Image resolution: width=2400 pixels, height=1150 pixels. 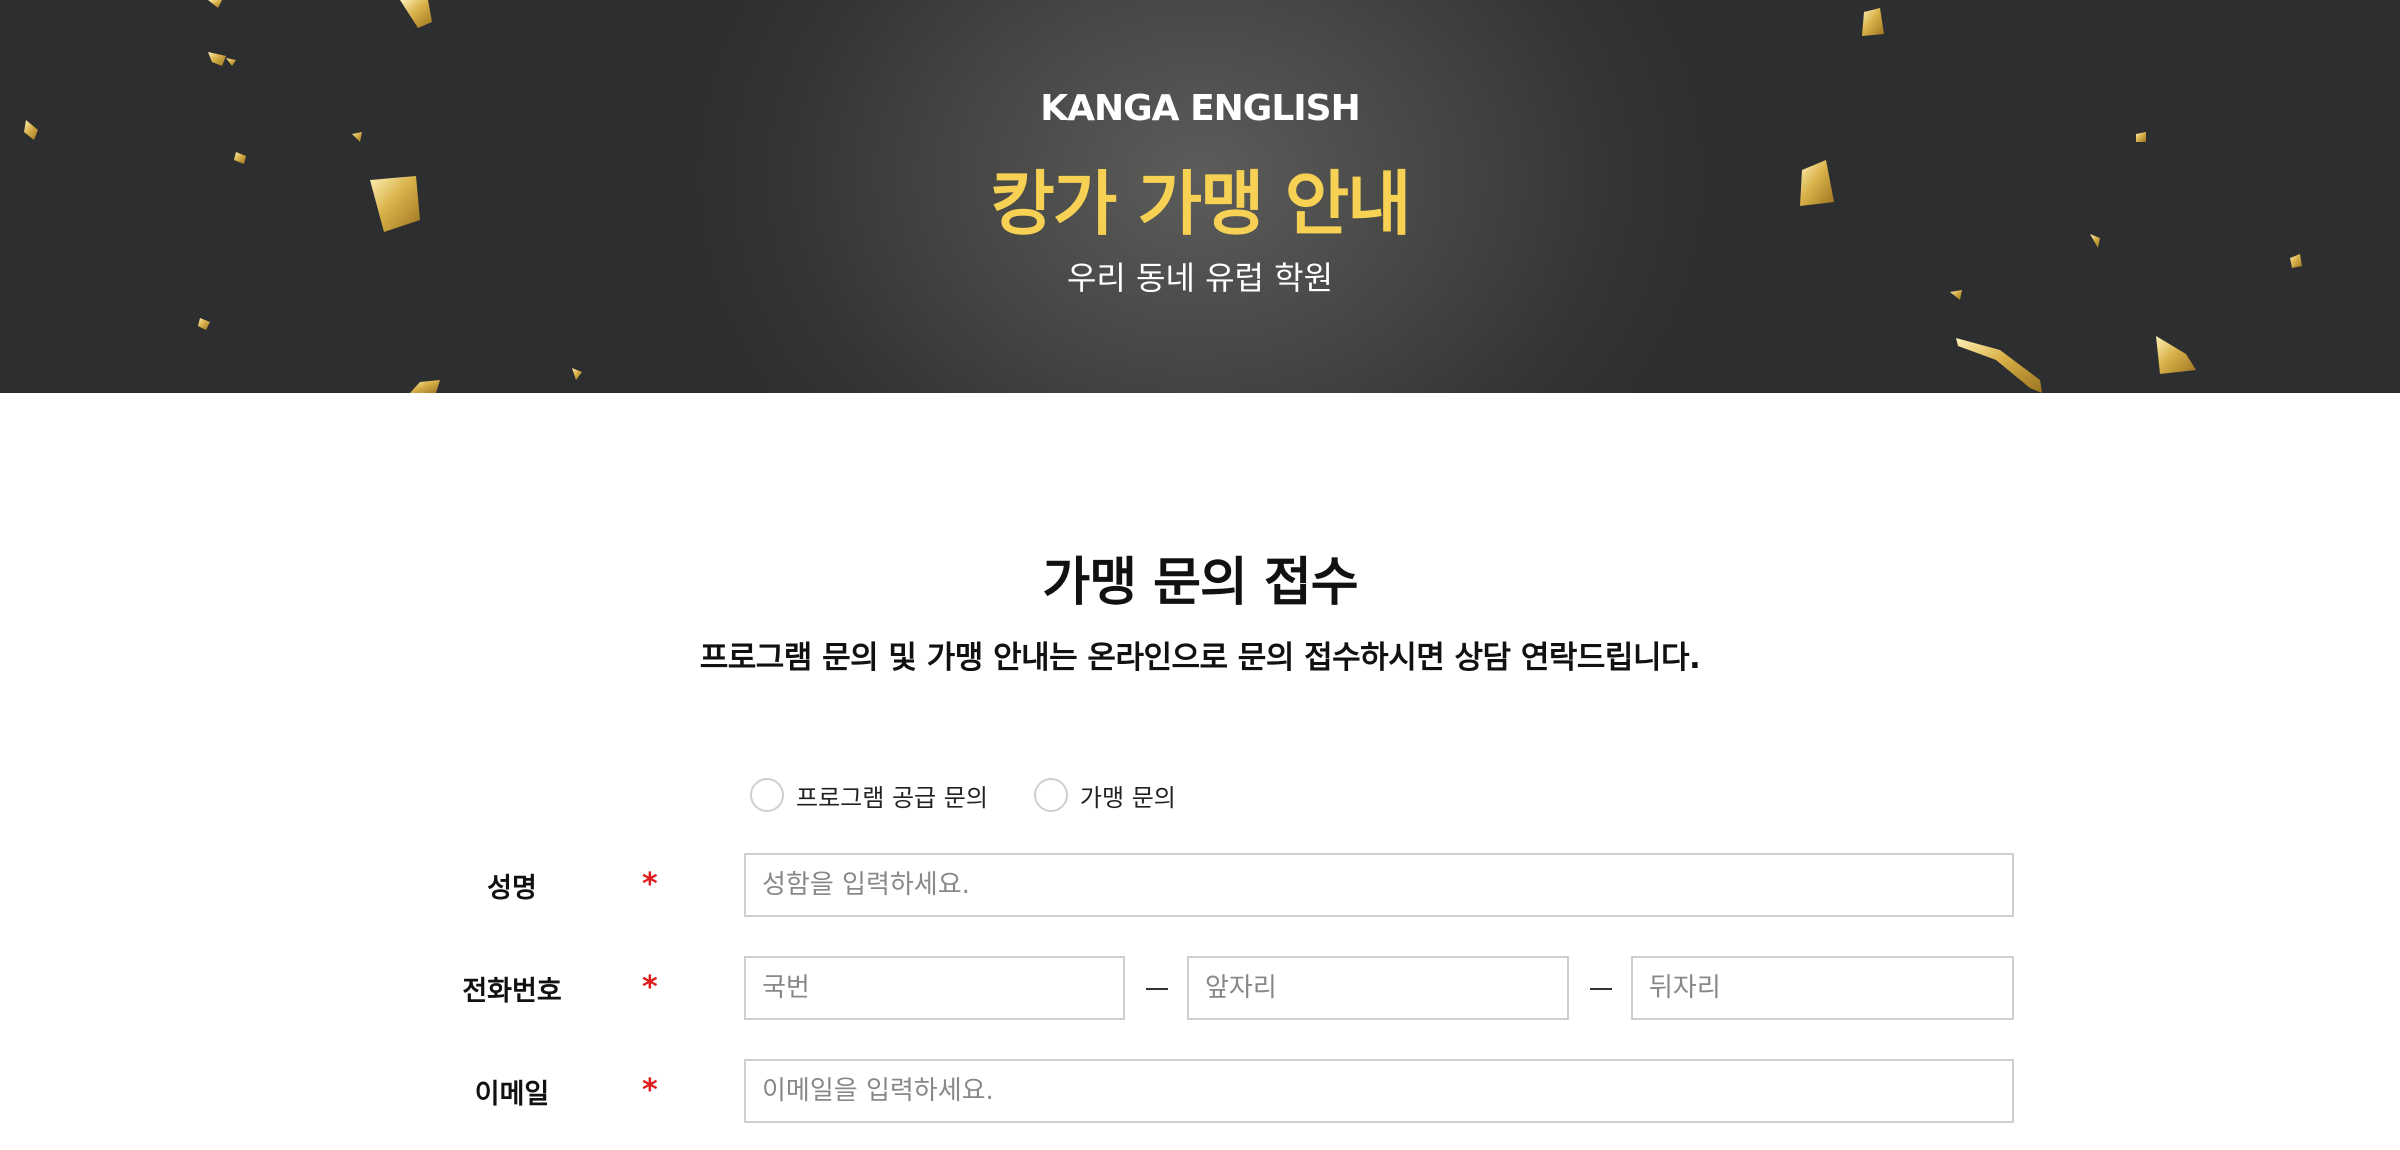 I want to click on radio-program-supply-inquiry: 프로그램 공급 문의, so click(x=869, y=795).